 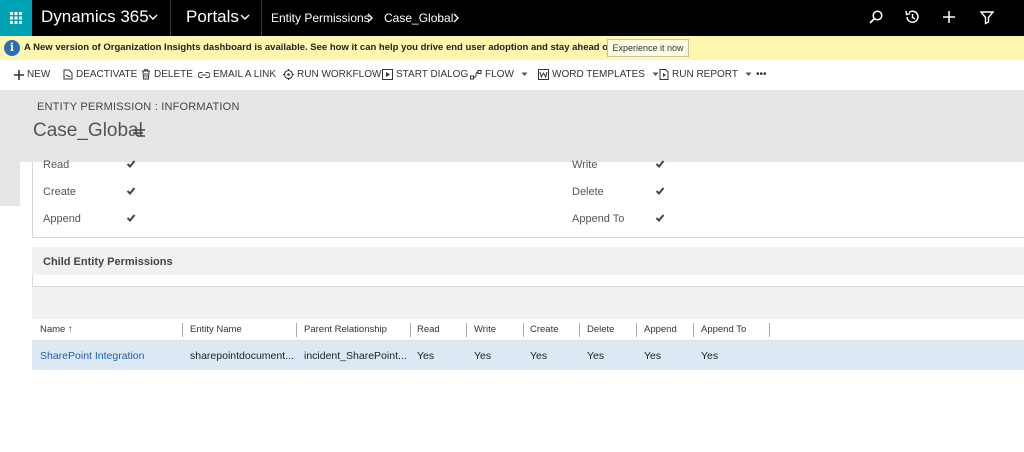 I want to click on cell-delete: Yes, so click(x=596, y=356).